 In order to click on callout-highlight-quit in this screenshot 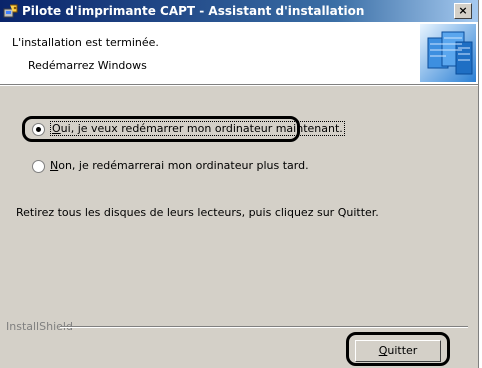, I will do `click(398, 349)`.